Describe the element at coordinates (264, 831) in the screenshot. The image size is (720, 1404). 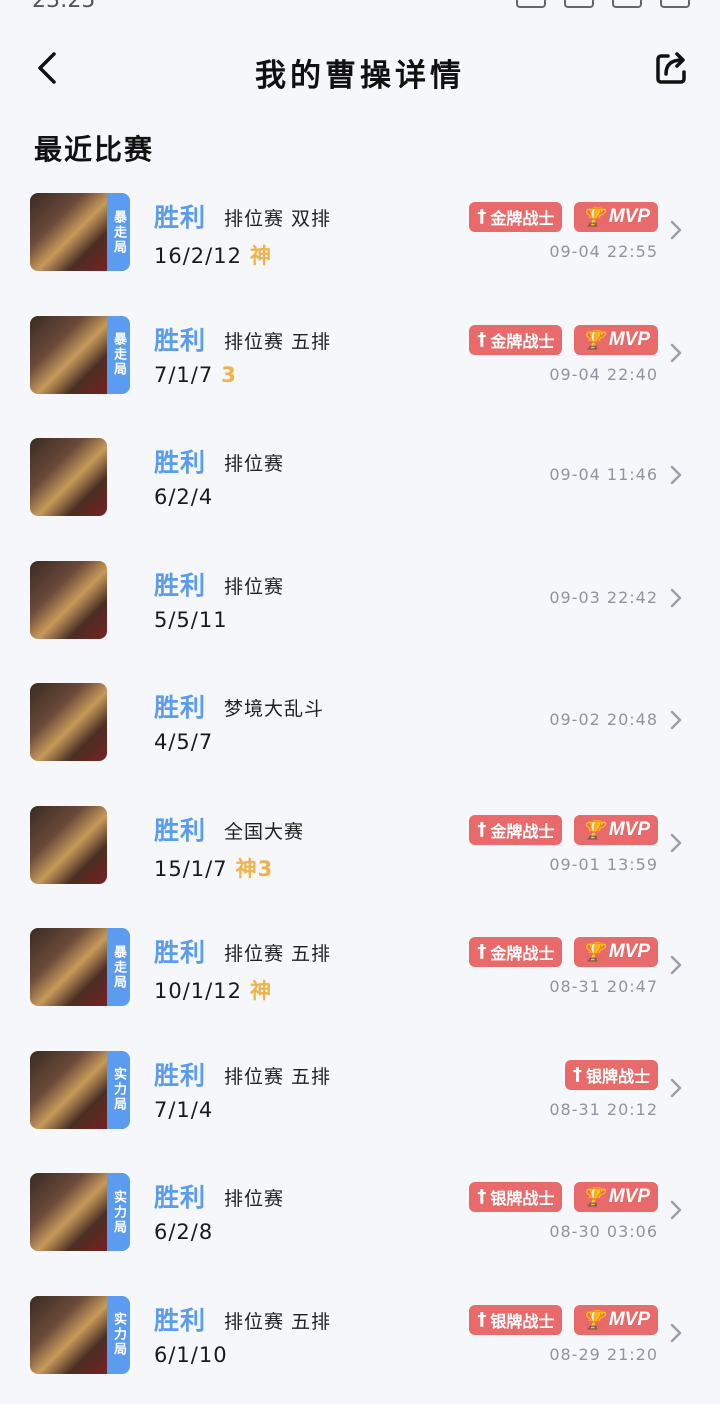
I see `match-mode: 全国大赛` at that location.